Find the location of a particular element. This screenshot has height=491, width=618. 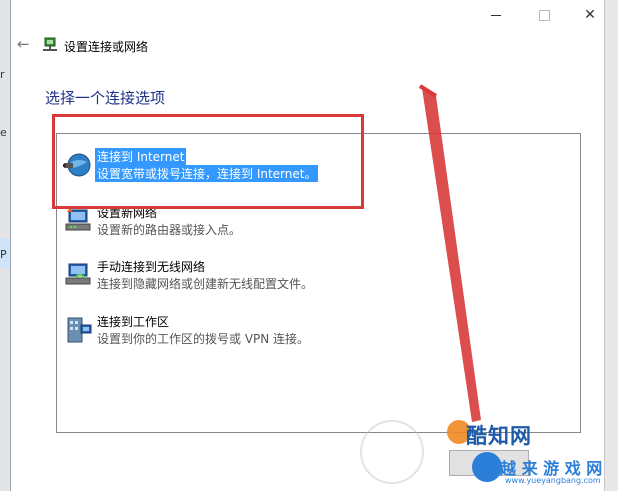

option-description: 设置新的路由器或接入点。 is located at coordinates (169, 230).